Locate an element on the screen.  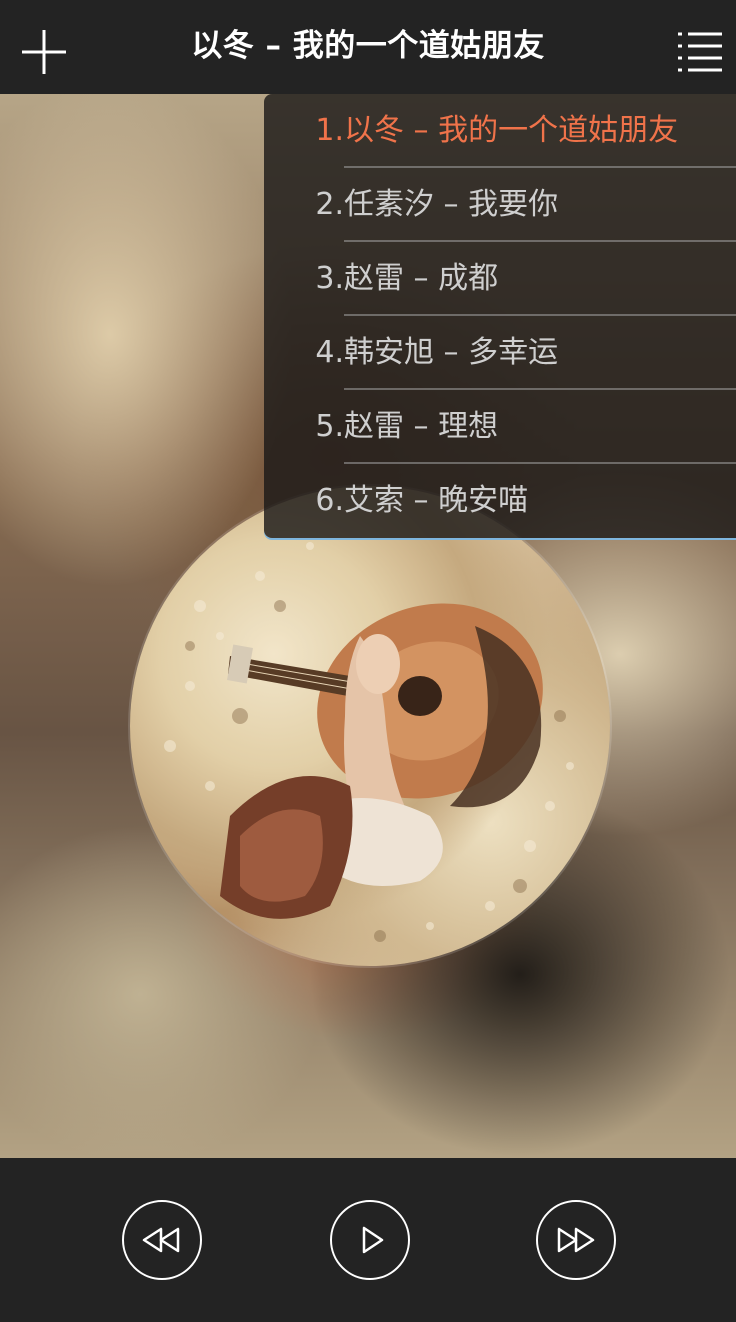
play-button is located at coordinates (370, 1240).